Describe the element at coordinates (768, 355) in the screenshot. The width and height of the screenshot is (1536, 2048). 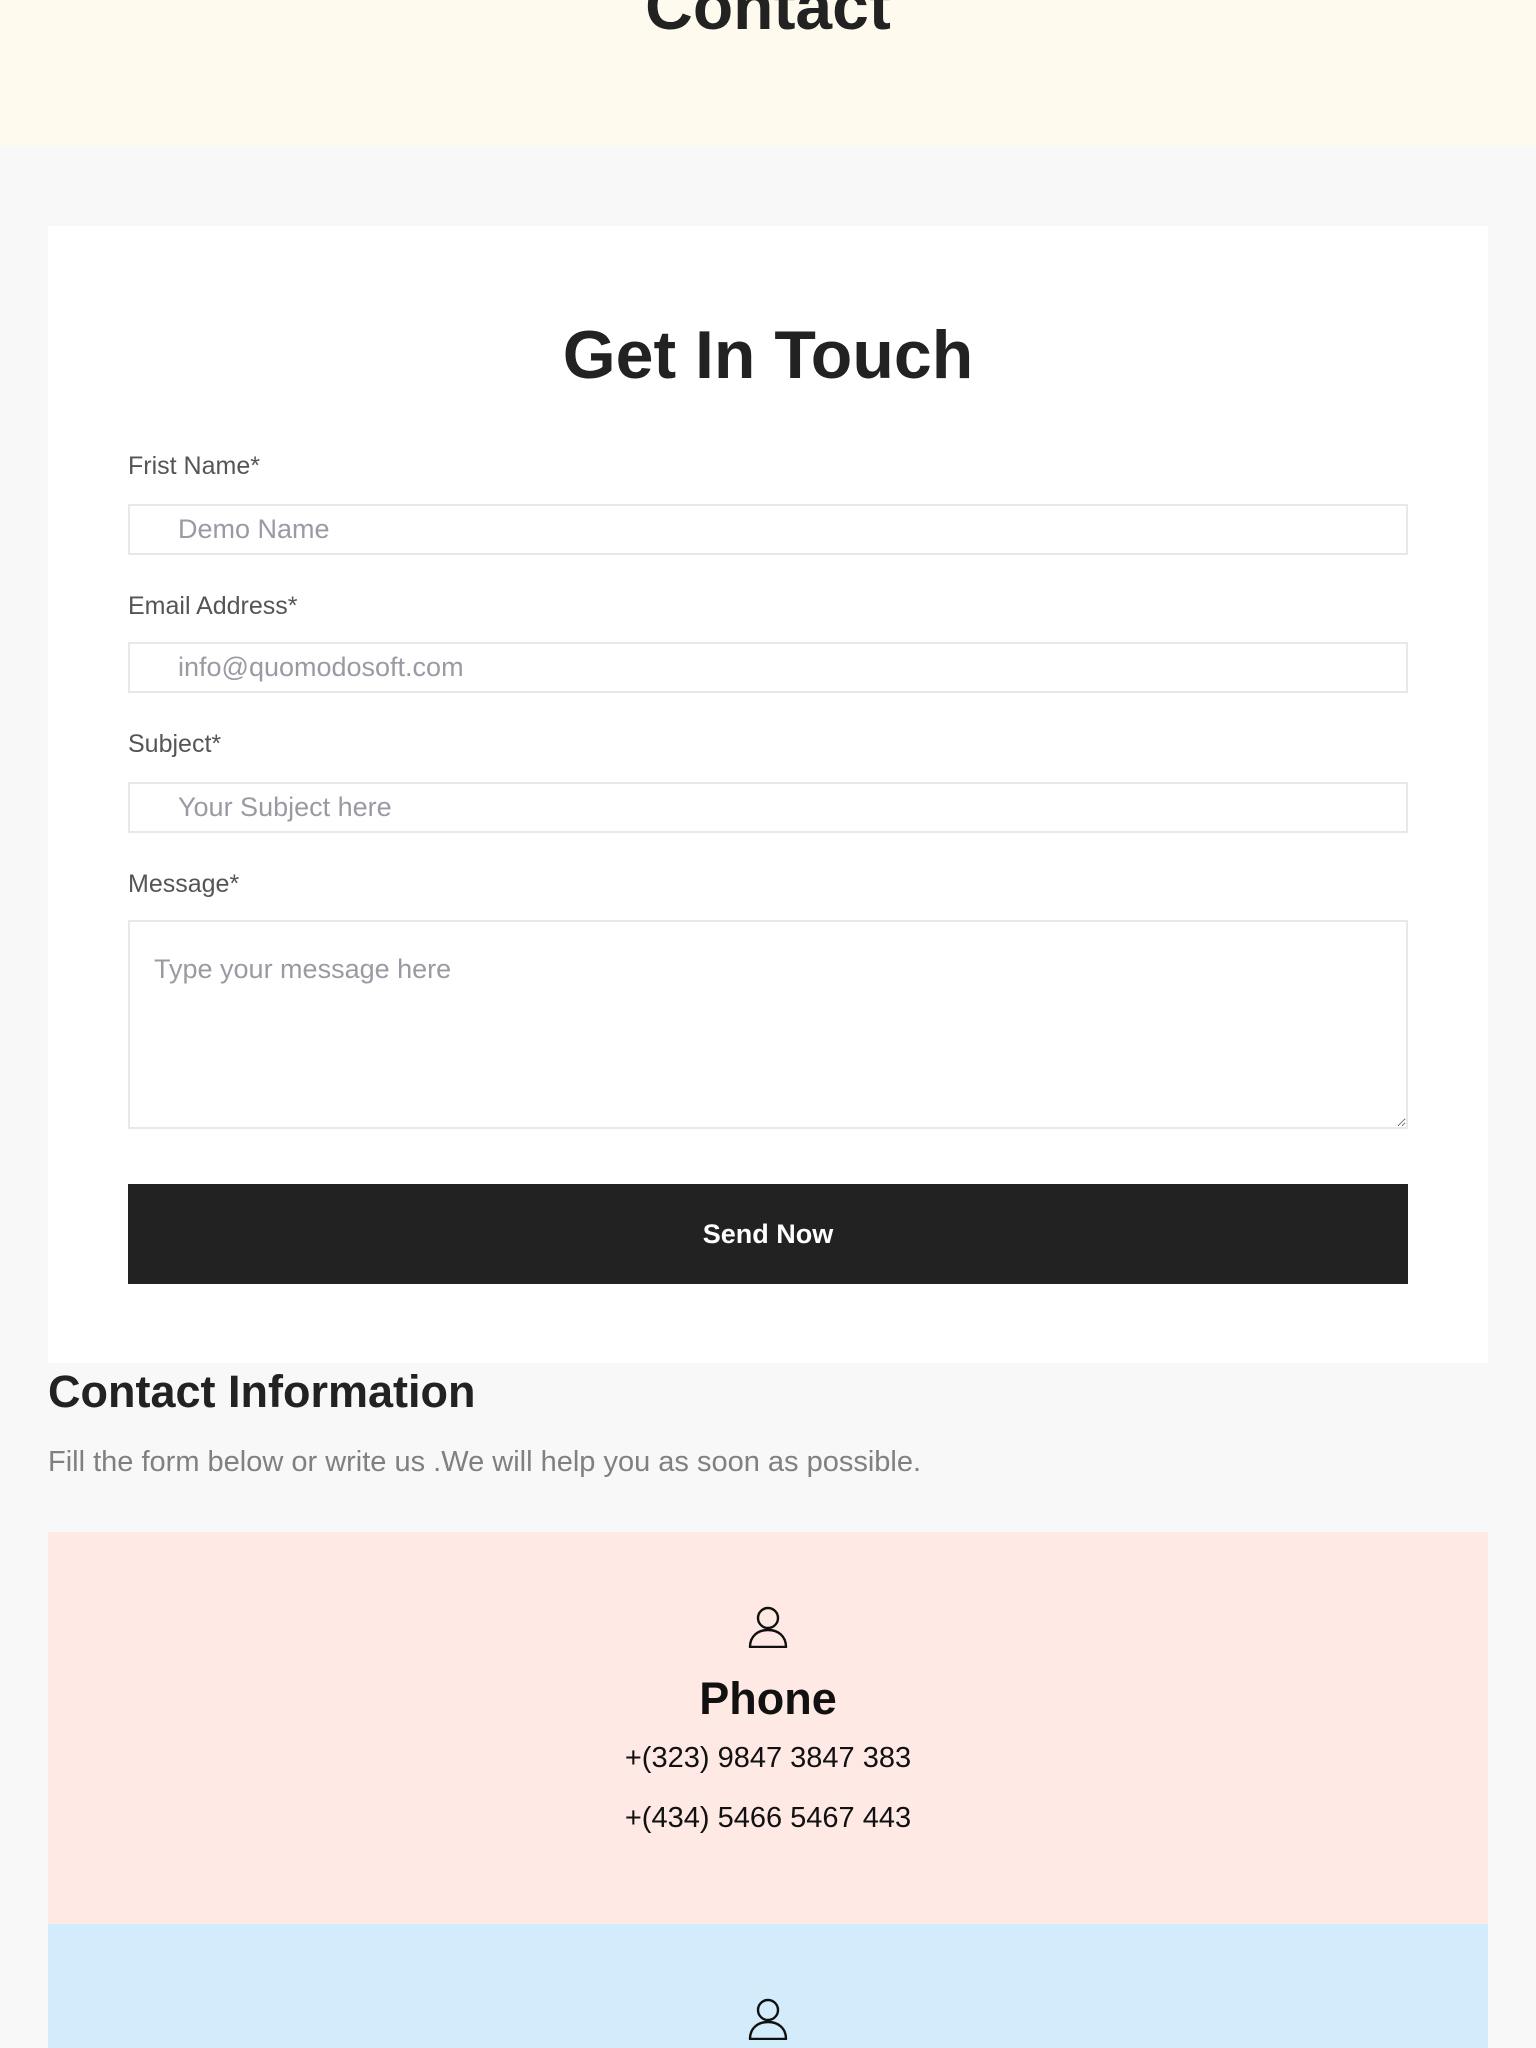
I see `form-title: Get In Touch` at that location.